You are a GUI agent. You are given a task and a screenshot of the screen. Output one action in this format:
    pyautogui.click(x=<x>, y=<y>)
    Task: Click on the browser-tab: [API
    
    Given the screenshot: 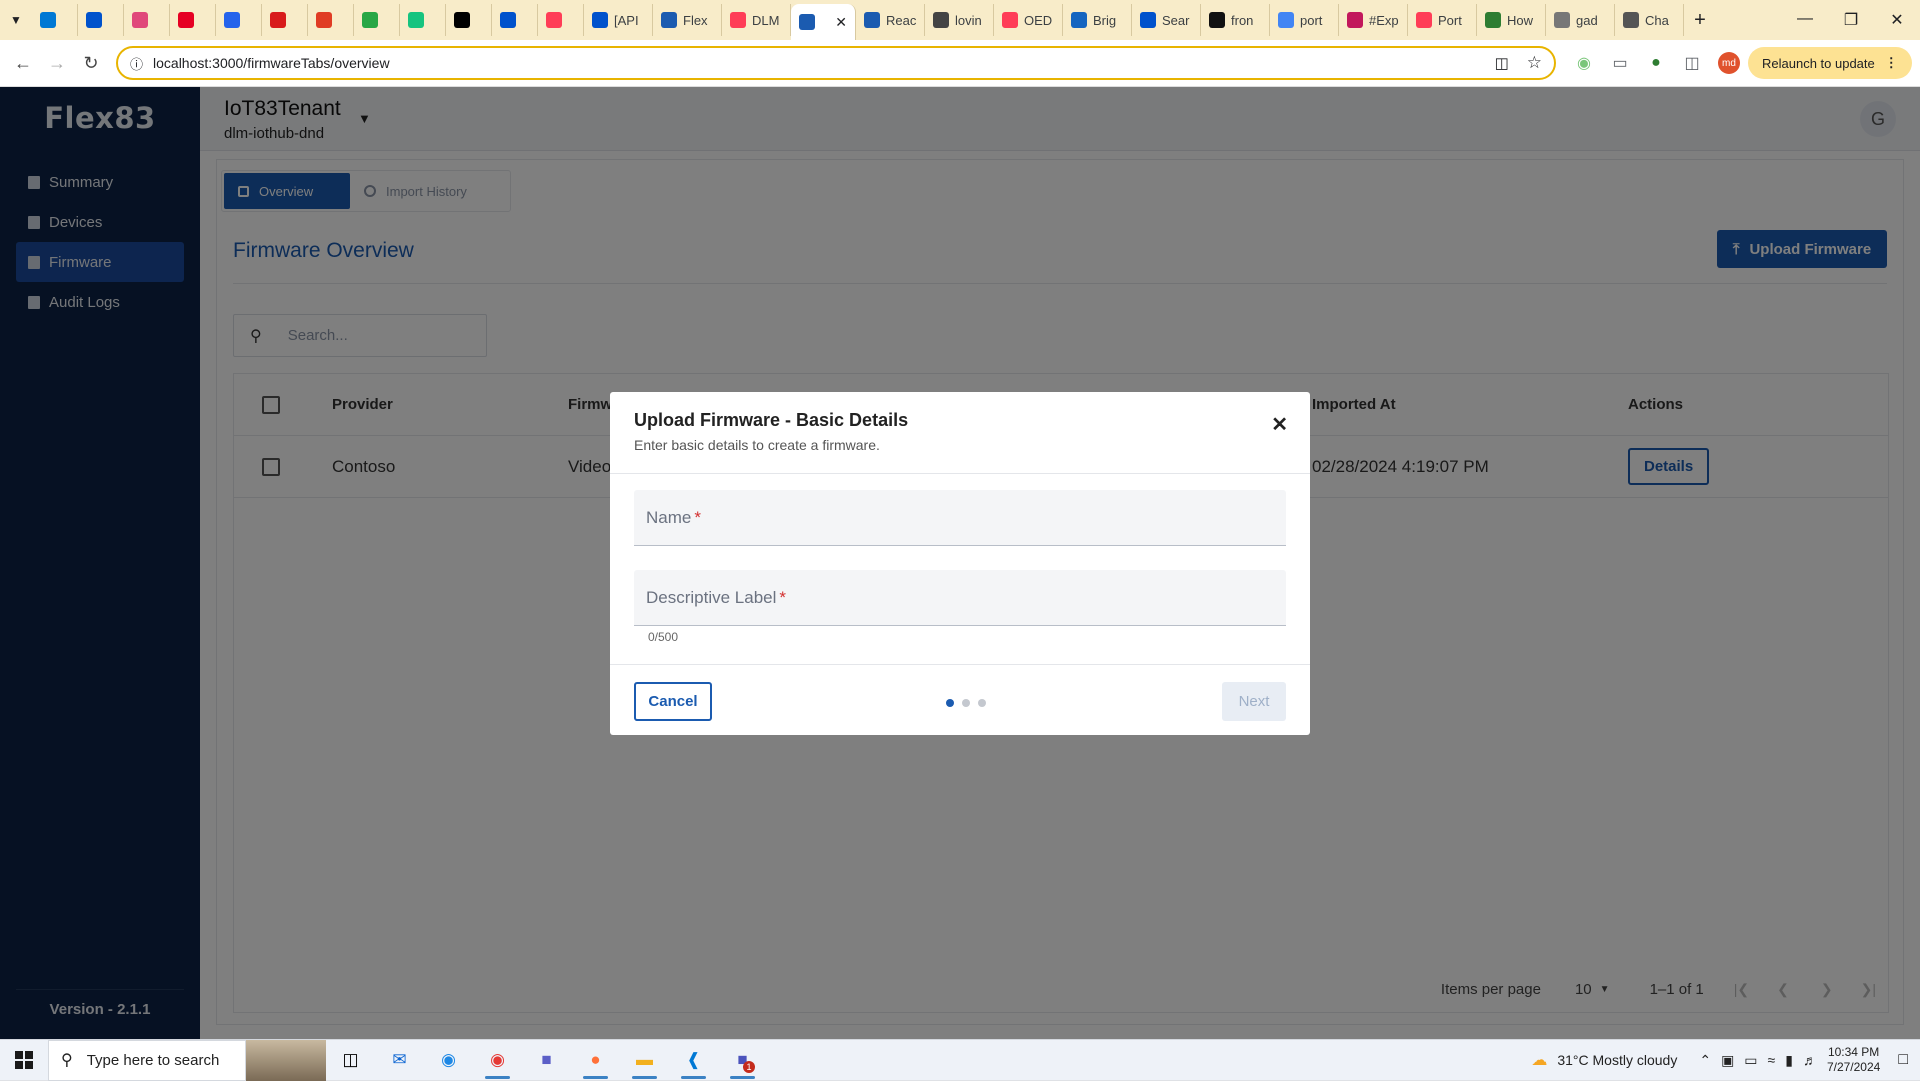 What is the action you would take?
    pyautogui.click(x=618, y=20)
    